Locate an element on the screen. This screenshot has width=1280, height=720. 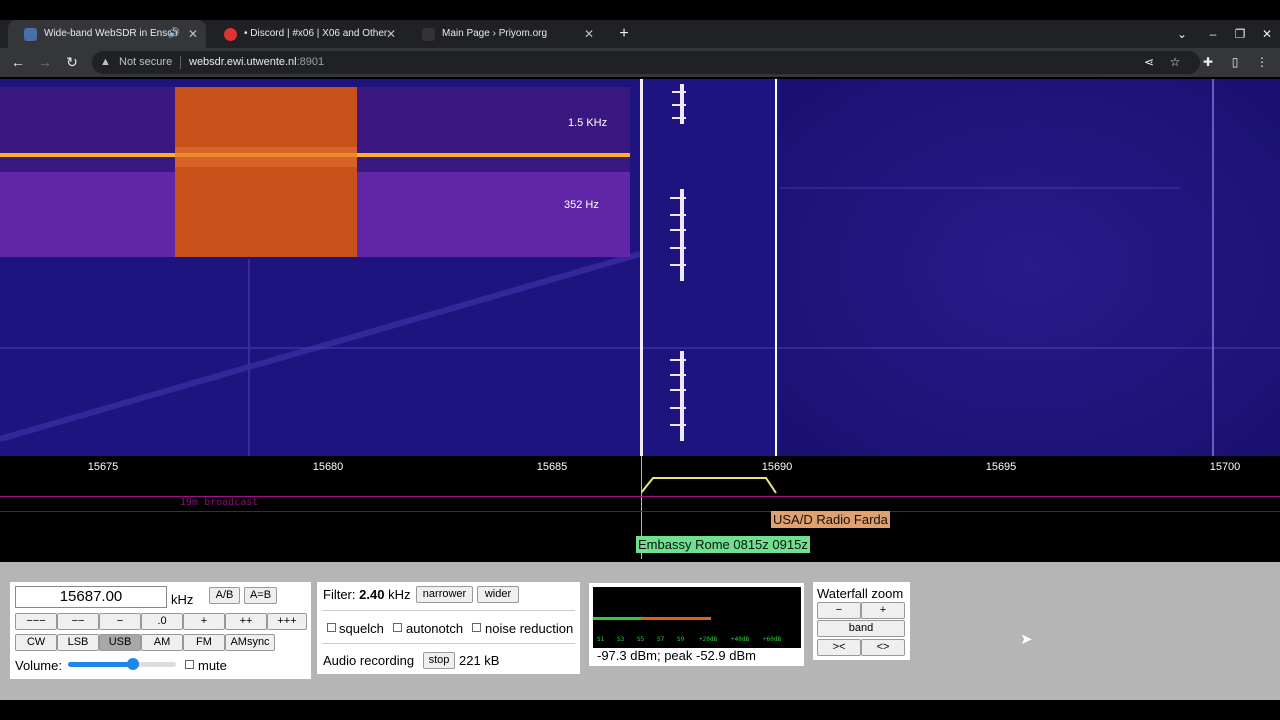
mode-fm-button: FM is located at coordinates (204, 642).